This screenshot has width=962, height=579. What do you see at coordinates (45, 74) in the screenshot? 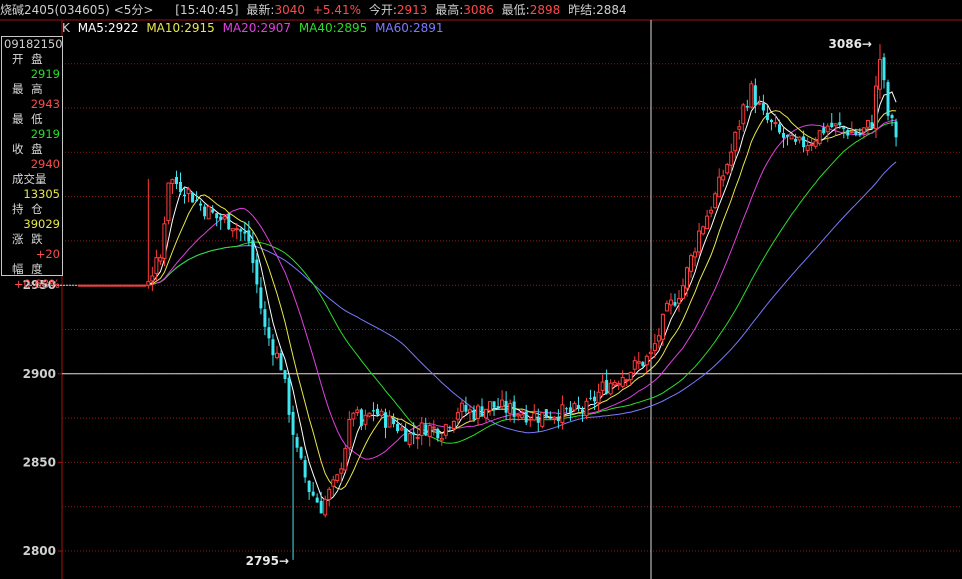
I see `info-open-value: 2919` at bounding box center [45, 74].